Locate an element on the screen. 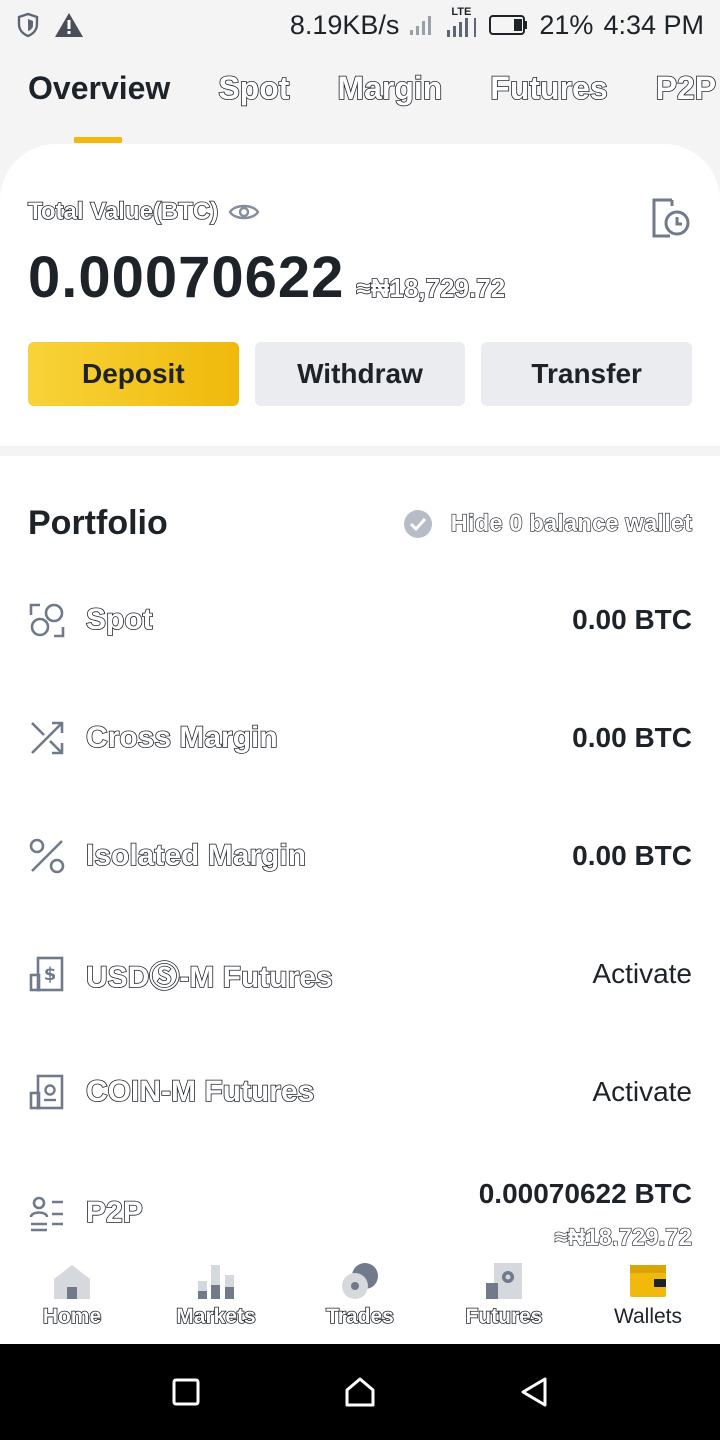 This screenshot has height=1440, width=720. tab-futures: Futures is located at coordinates (548, 107).